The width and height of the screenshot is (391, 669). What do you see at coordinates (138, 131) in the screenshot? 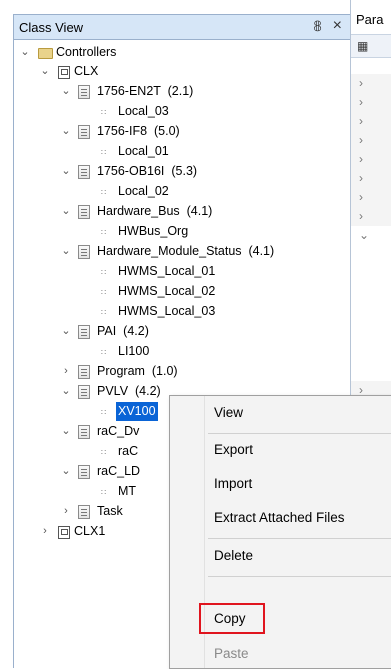
I see `tree-item-label: 1756-IF8 (5.0)` at bounding box center [138, 131].